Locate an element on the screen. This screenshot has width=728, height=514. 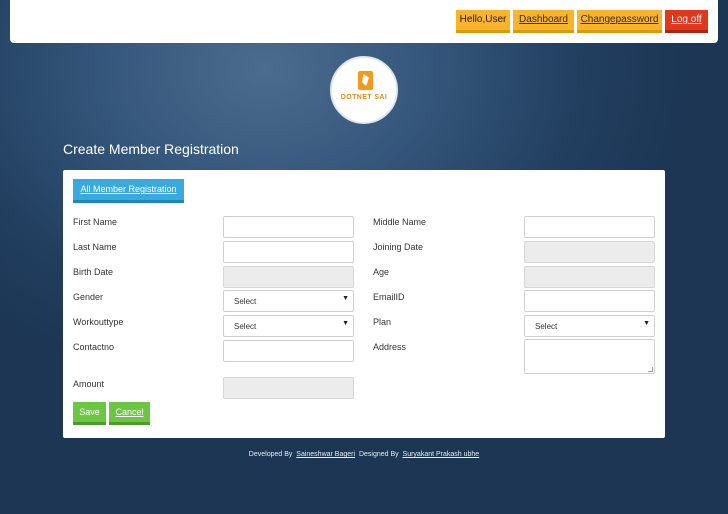
last-name-input is located at coordinates (288, 252).